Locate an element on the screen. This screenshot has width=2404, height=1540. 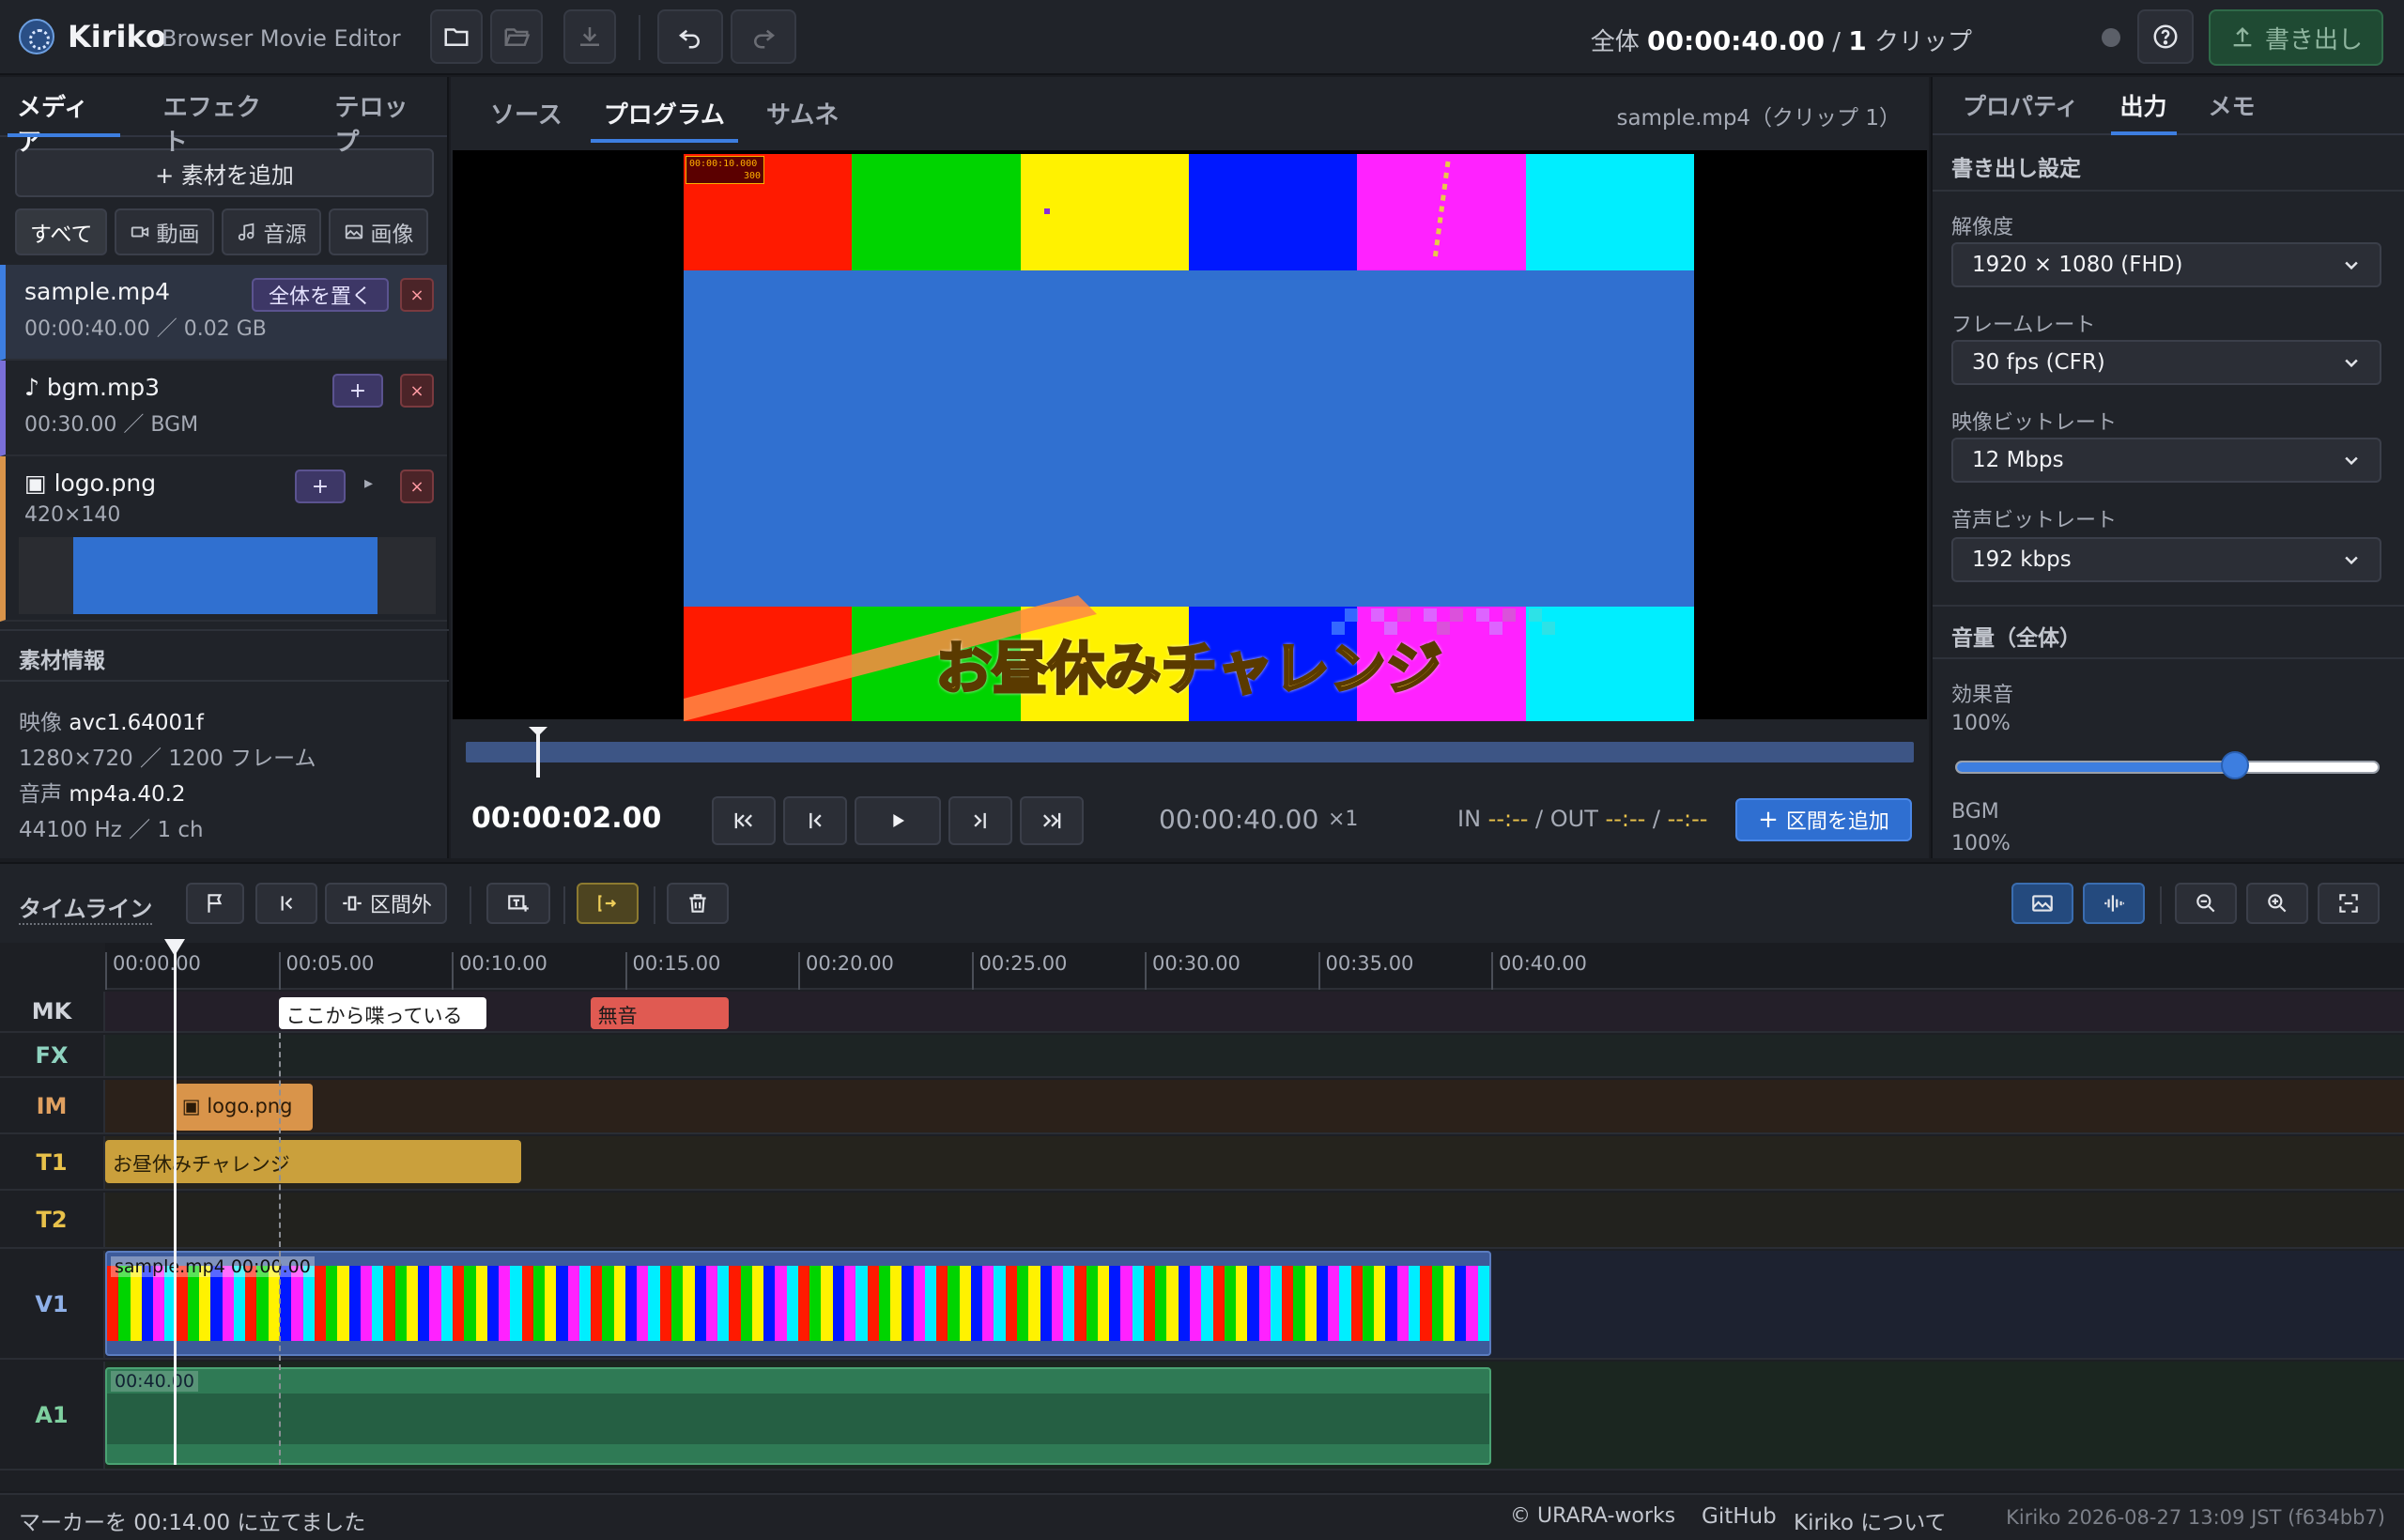
frame-counter-number: 300 is located at coordinates (752, 176).